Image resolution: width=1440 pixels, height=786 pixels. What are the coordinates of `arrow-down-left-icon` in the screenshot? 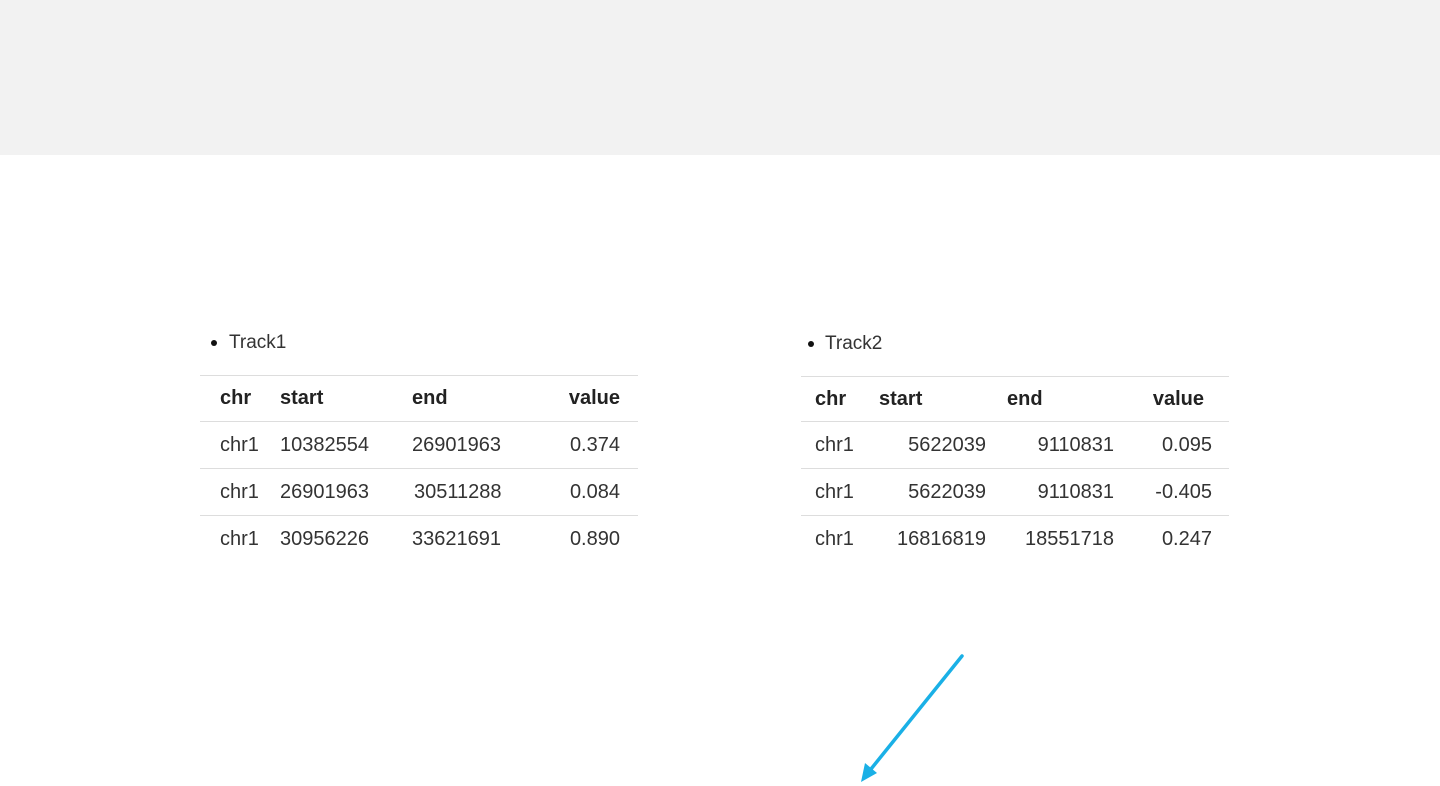 It's located at (912, 718).